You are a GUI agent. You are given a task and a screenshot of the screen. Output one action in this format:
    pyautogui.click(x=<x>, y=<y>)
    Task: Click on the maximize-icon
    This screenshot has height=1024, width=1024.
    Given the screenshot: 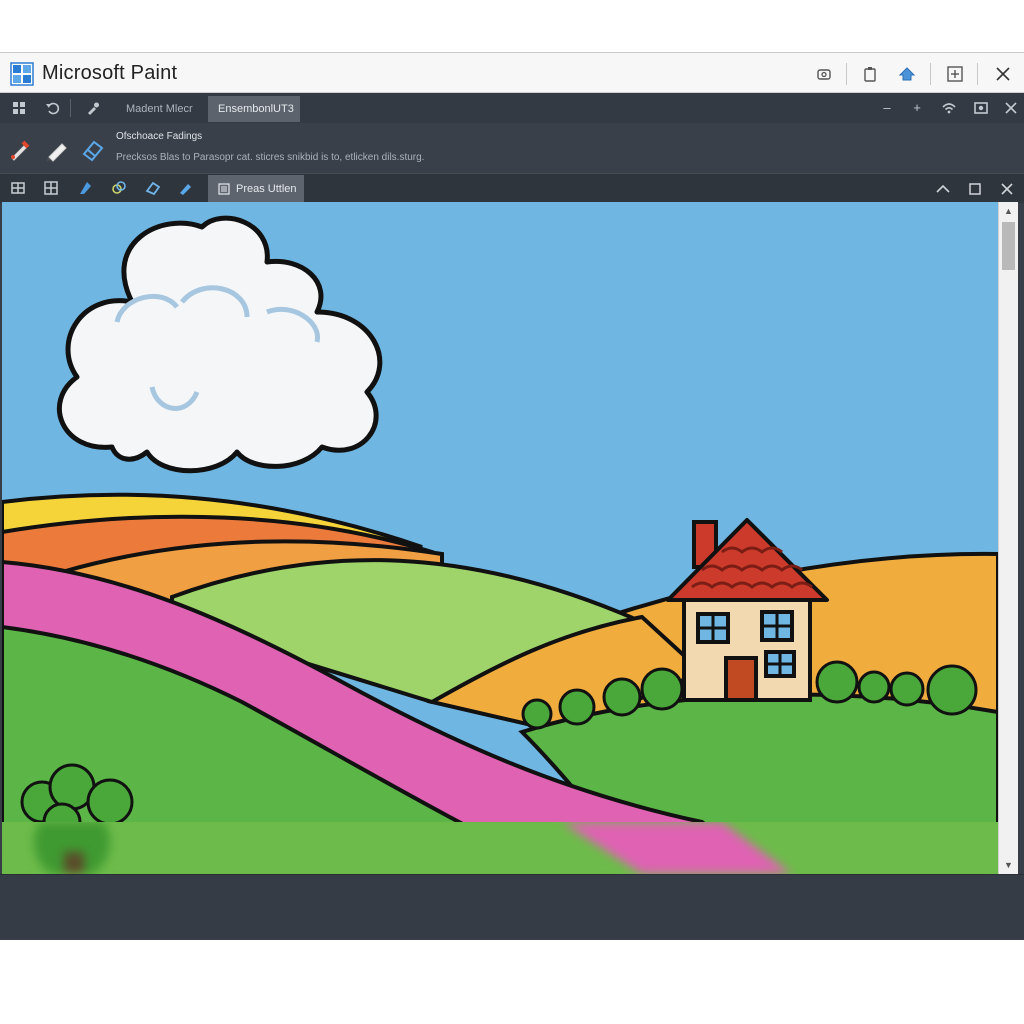 What is the action you would take?
    pyautogui.click(x=975, y=189)
    